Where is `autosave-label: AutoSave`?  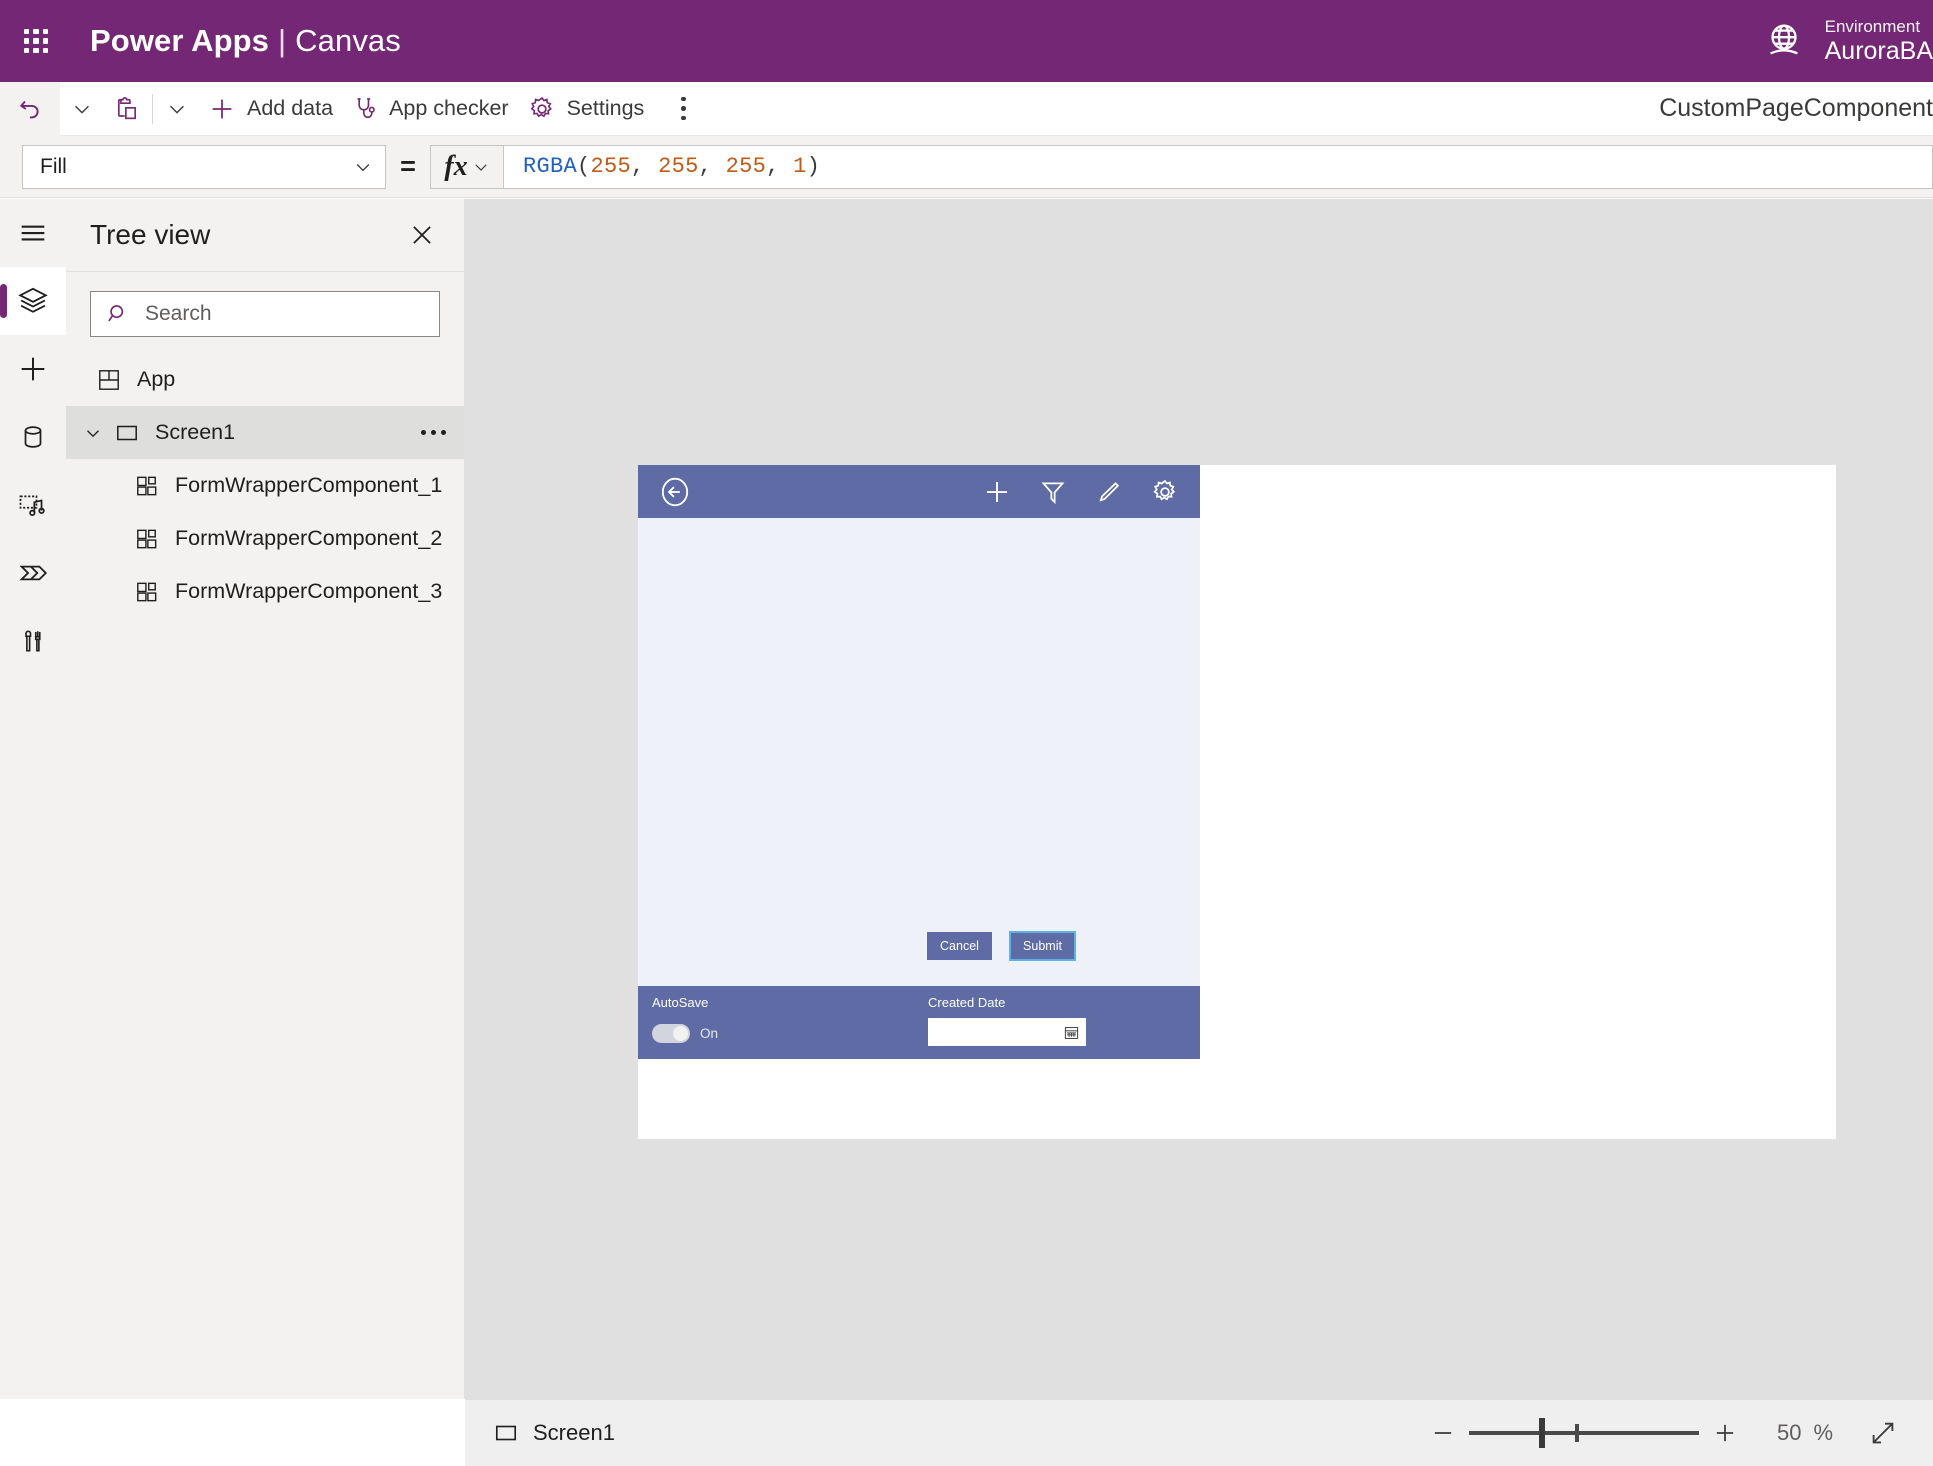 autosave-label: AutoSave is located at coordinates (680, 1002).